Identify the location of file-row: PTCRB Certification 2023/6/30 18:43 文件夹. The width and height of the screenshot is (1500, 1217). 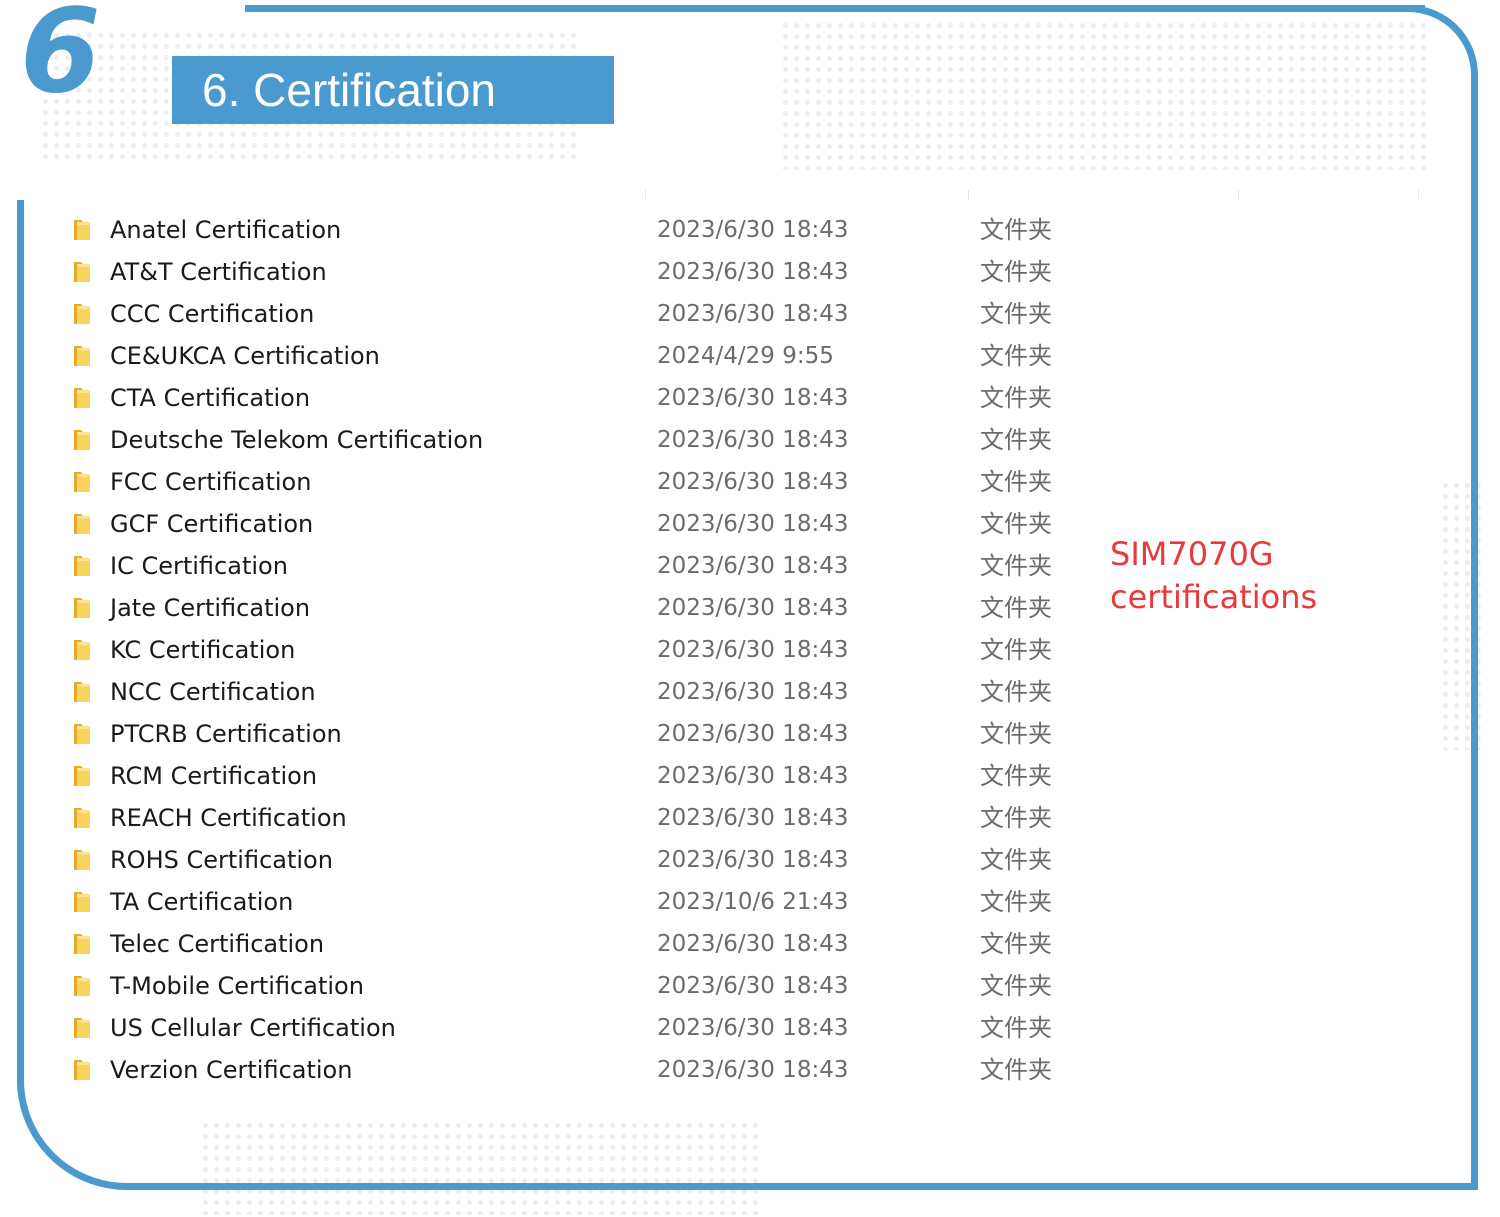
(572, 734).